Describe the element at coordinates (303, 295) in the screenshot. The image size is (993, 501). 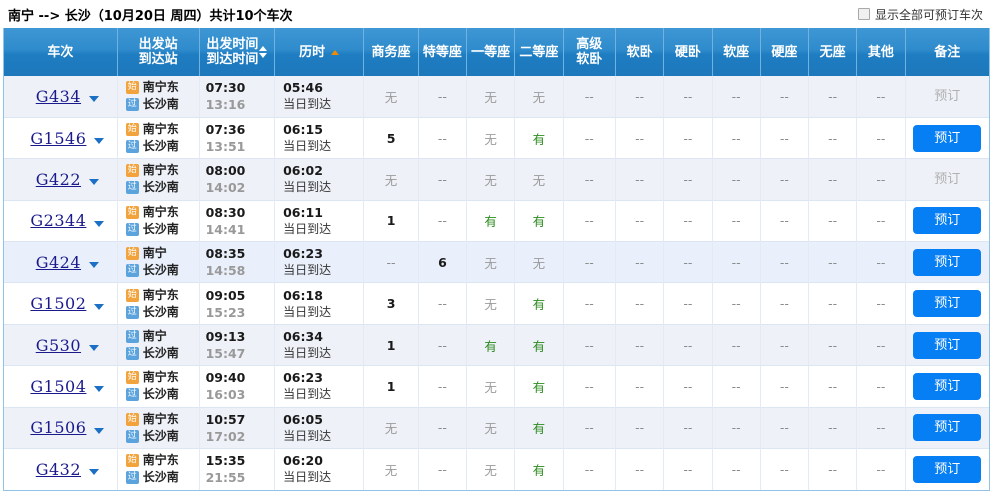
I see `duration-value: 06:18` at that location.